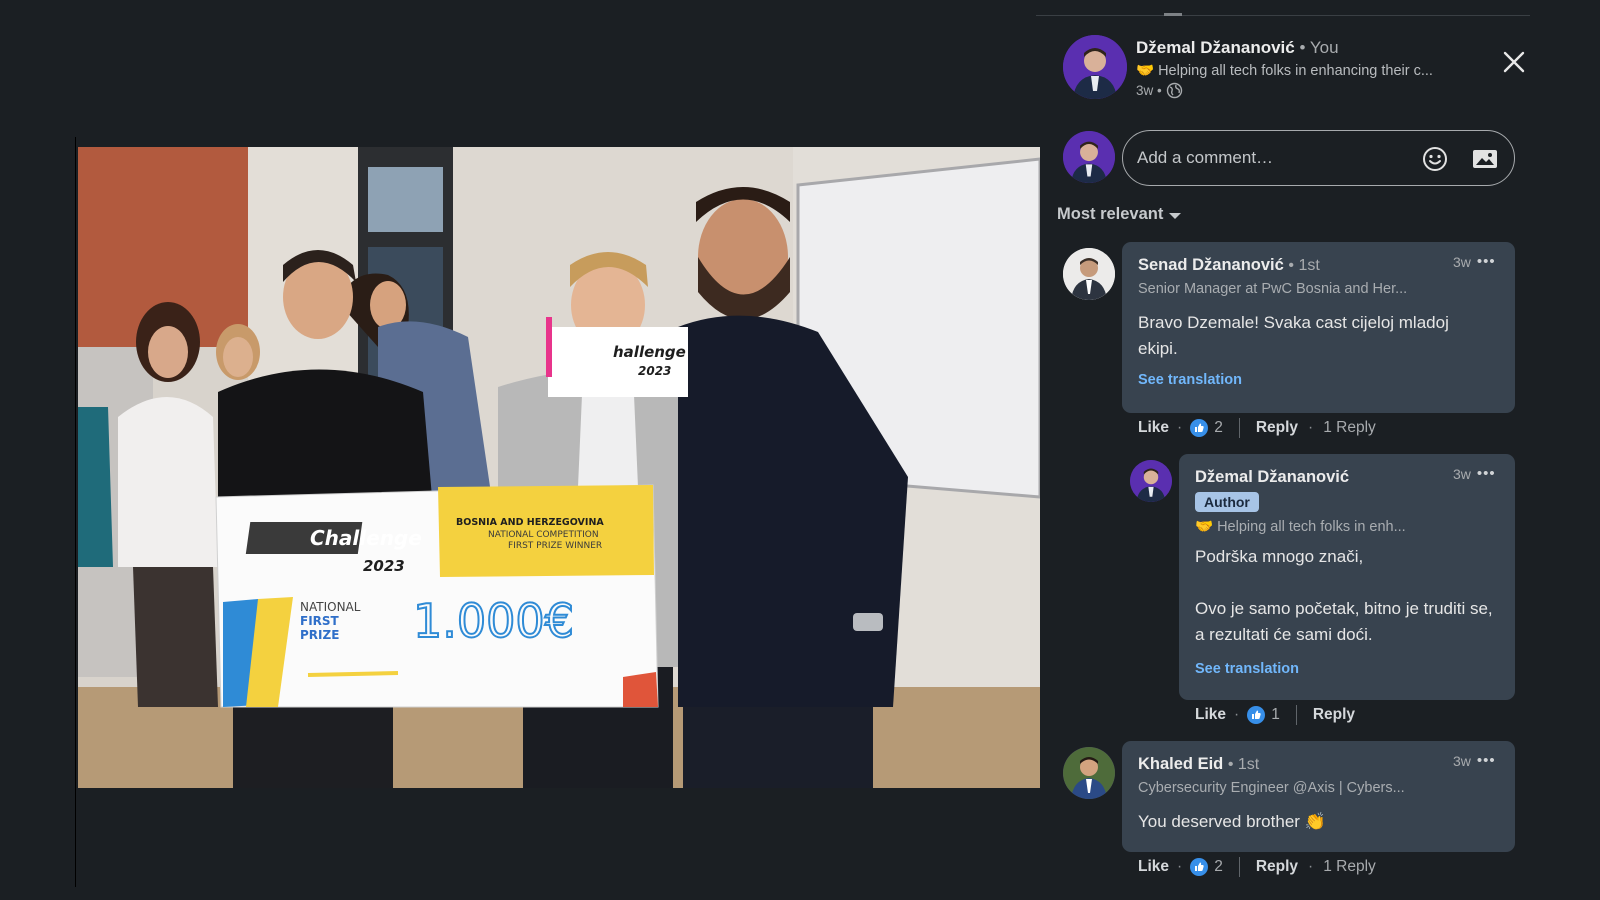 The height and width of the screenshot is (900, 1600). I want to click on post-meta: 3w •, so click(1159, 90).